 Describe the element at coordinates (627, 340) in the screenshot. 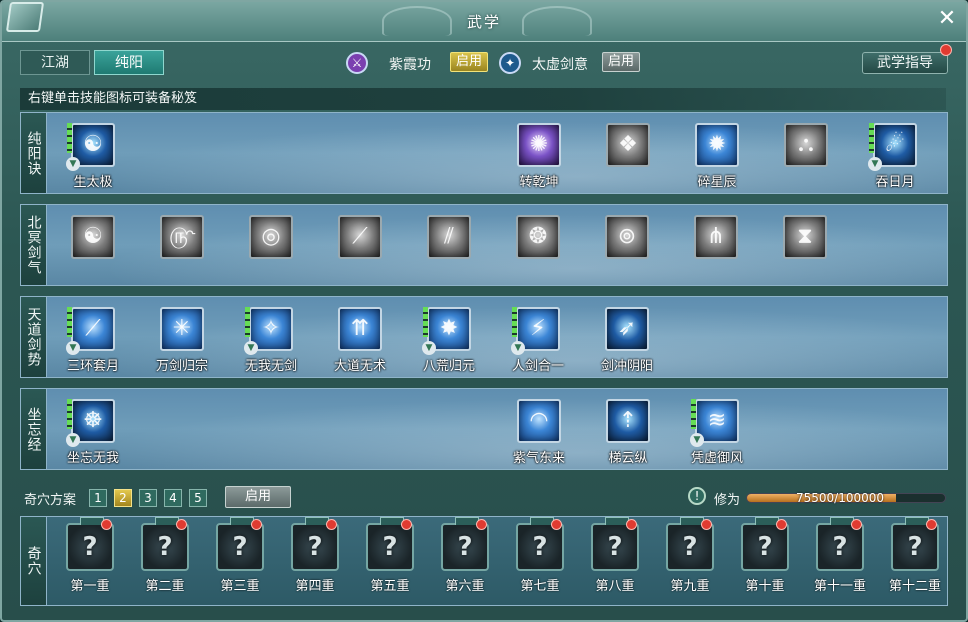

I see `skill-jianchong-yinyang: ➶ 剑冲阴阳` at that location.